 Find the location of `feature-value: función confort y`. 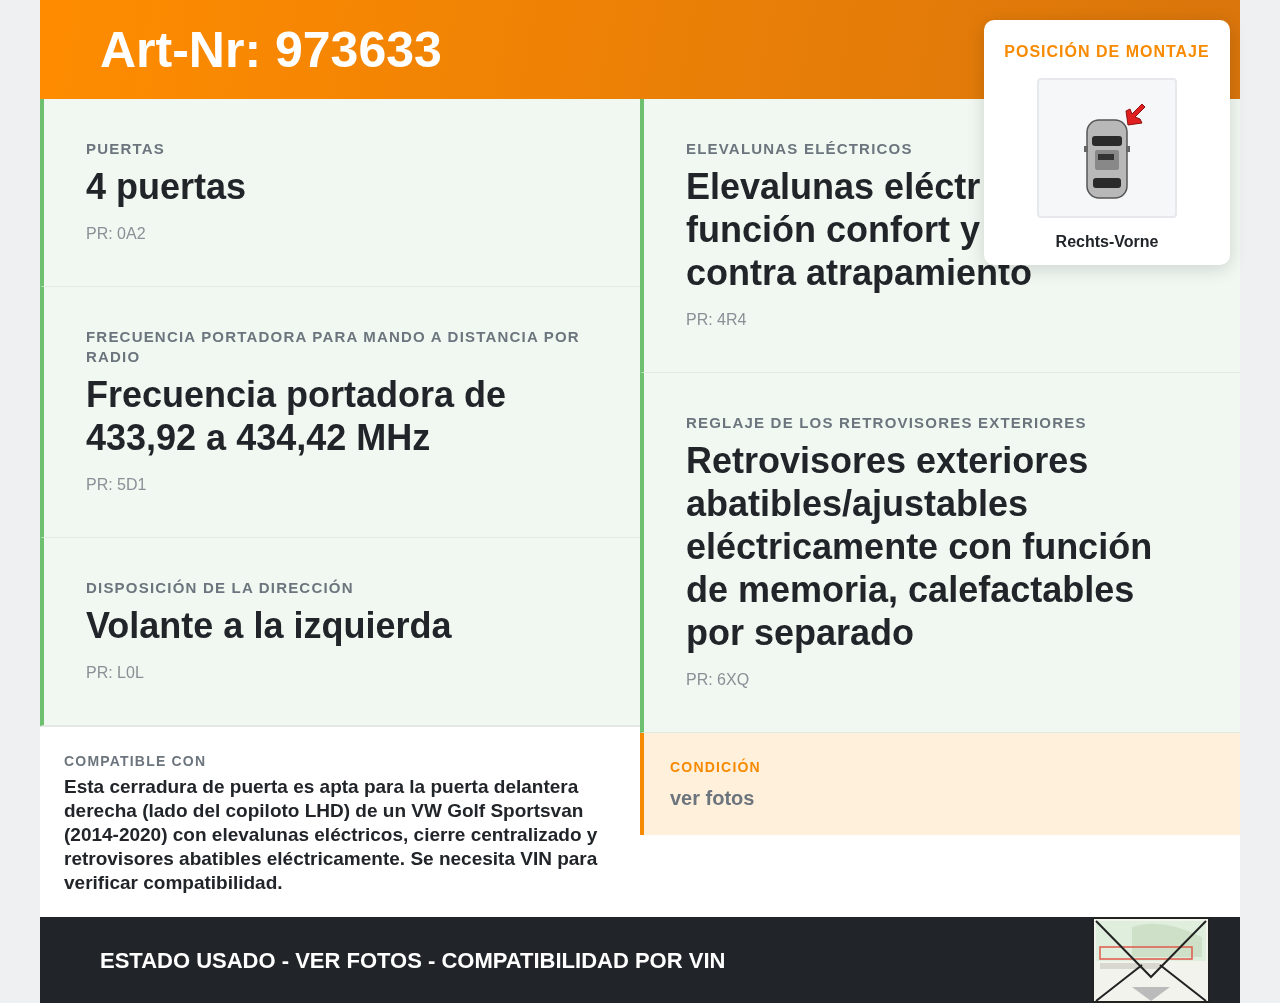

feature-value: función confort y is located at coordinates (833, 229).